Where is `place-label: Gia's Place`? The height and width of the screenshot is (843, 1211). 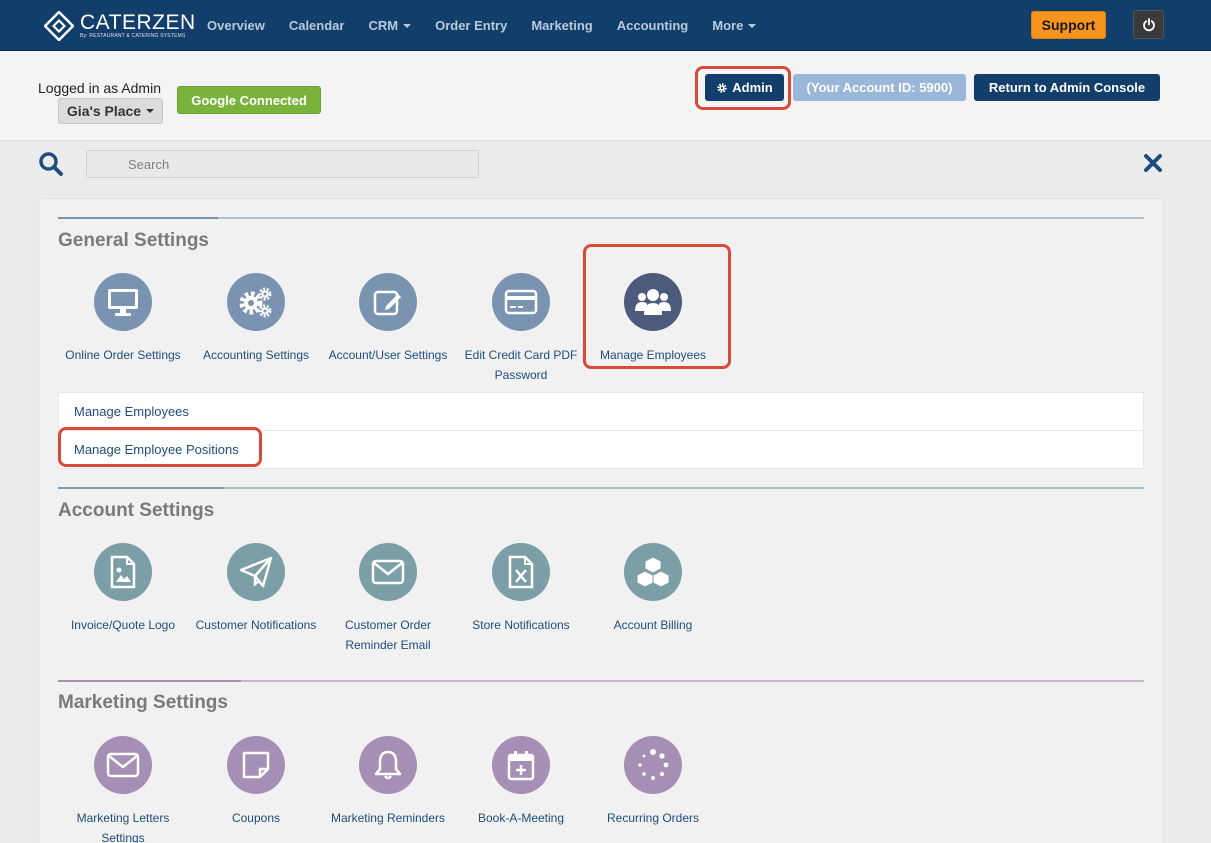 place-label: Gia's Place is located at coordinates (104, 111).